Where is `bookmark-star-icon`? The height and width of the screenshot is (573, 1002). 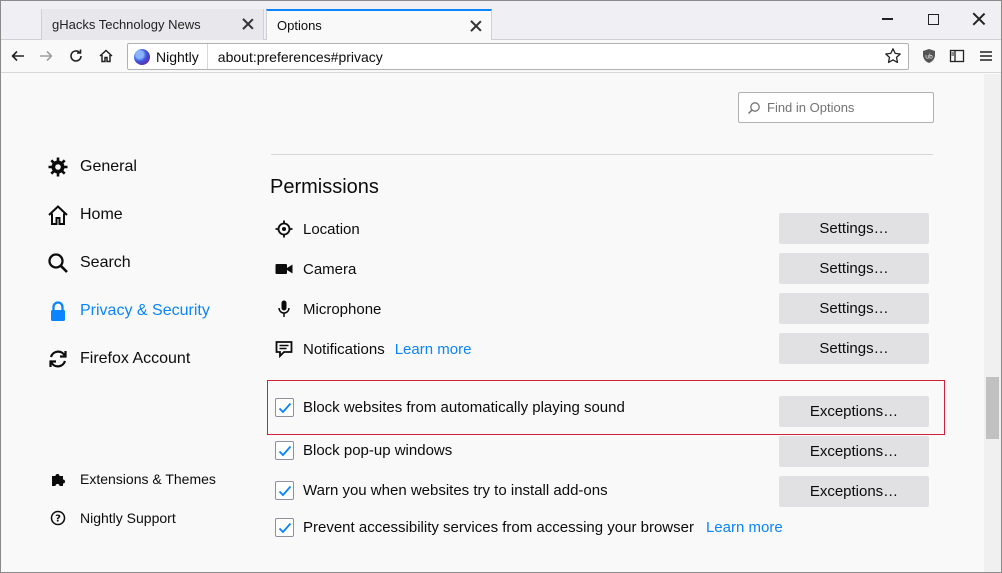
bookmark-star-icon is located at coordinates (893, 57).